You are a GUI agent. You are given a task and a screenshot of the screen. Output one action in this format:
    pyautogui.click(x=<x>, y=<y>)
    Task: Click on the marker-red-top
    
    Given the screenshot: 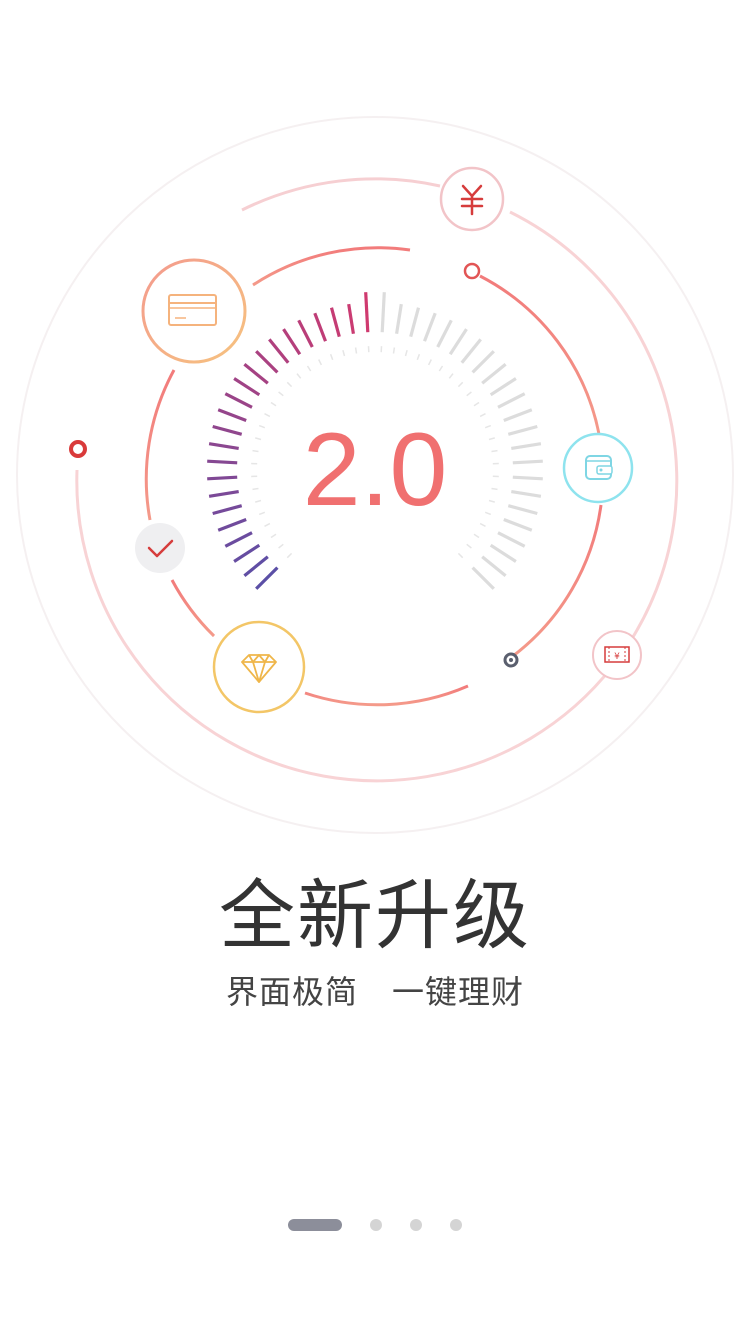 What is the action you would take?
    pyautogui.click(x=472, y=271)
    